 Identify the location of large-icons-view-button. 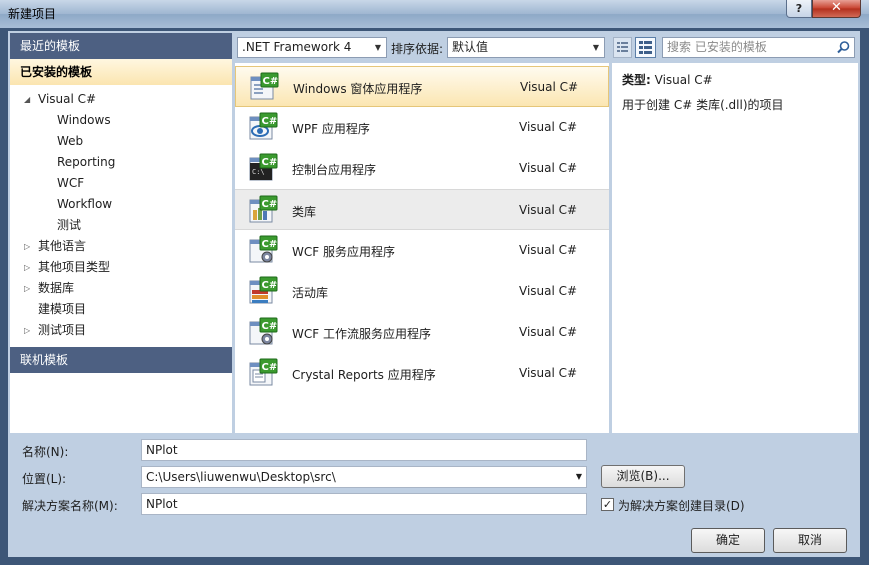
(645, 47).